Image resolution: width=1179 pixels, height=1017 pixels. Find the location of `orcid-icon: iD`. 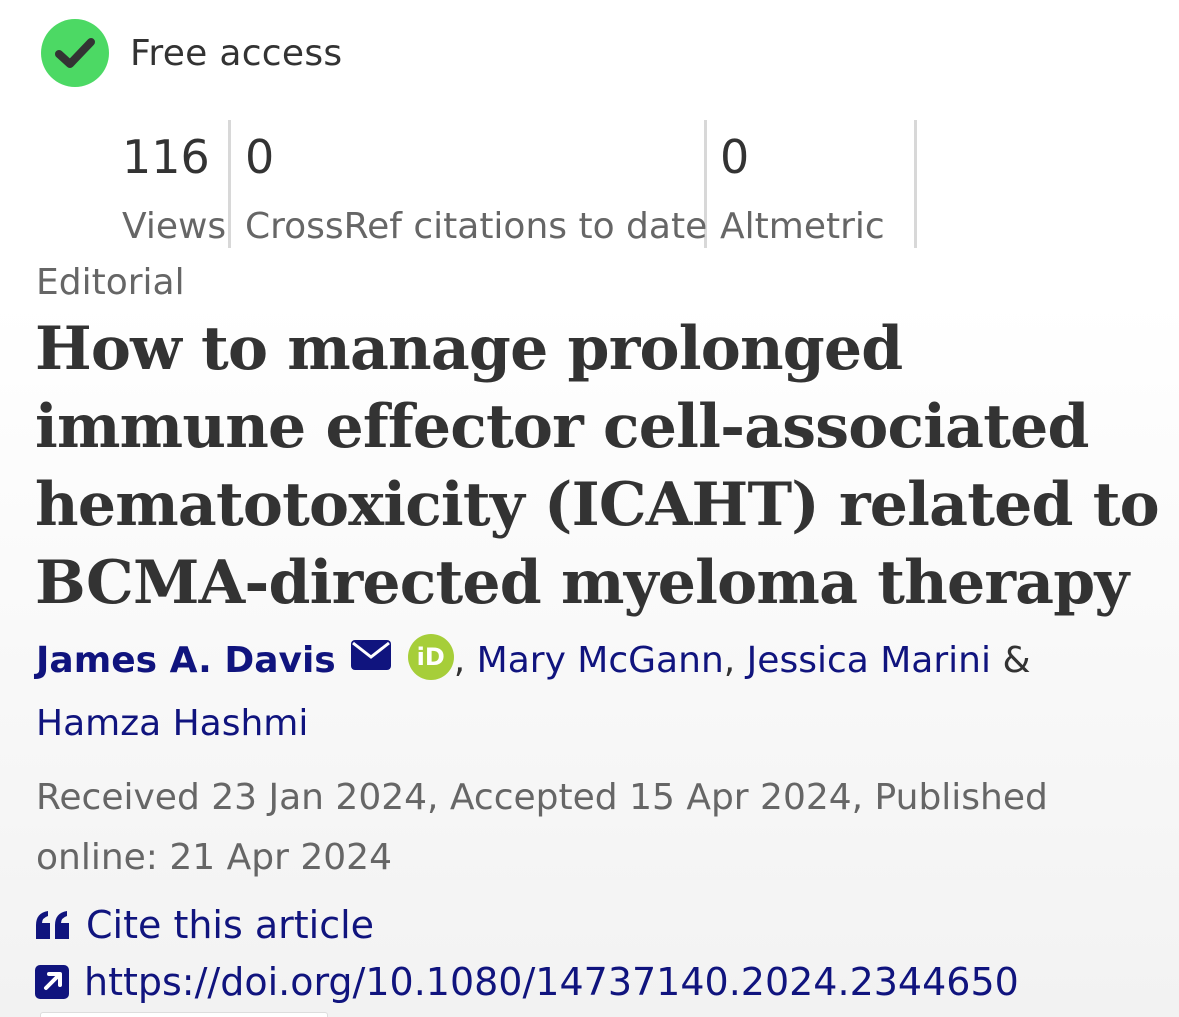

orcid-icon: iD is located at coordinates (430, 657).